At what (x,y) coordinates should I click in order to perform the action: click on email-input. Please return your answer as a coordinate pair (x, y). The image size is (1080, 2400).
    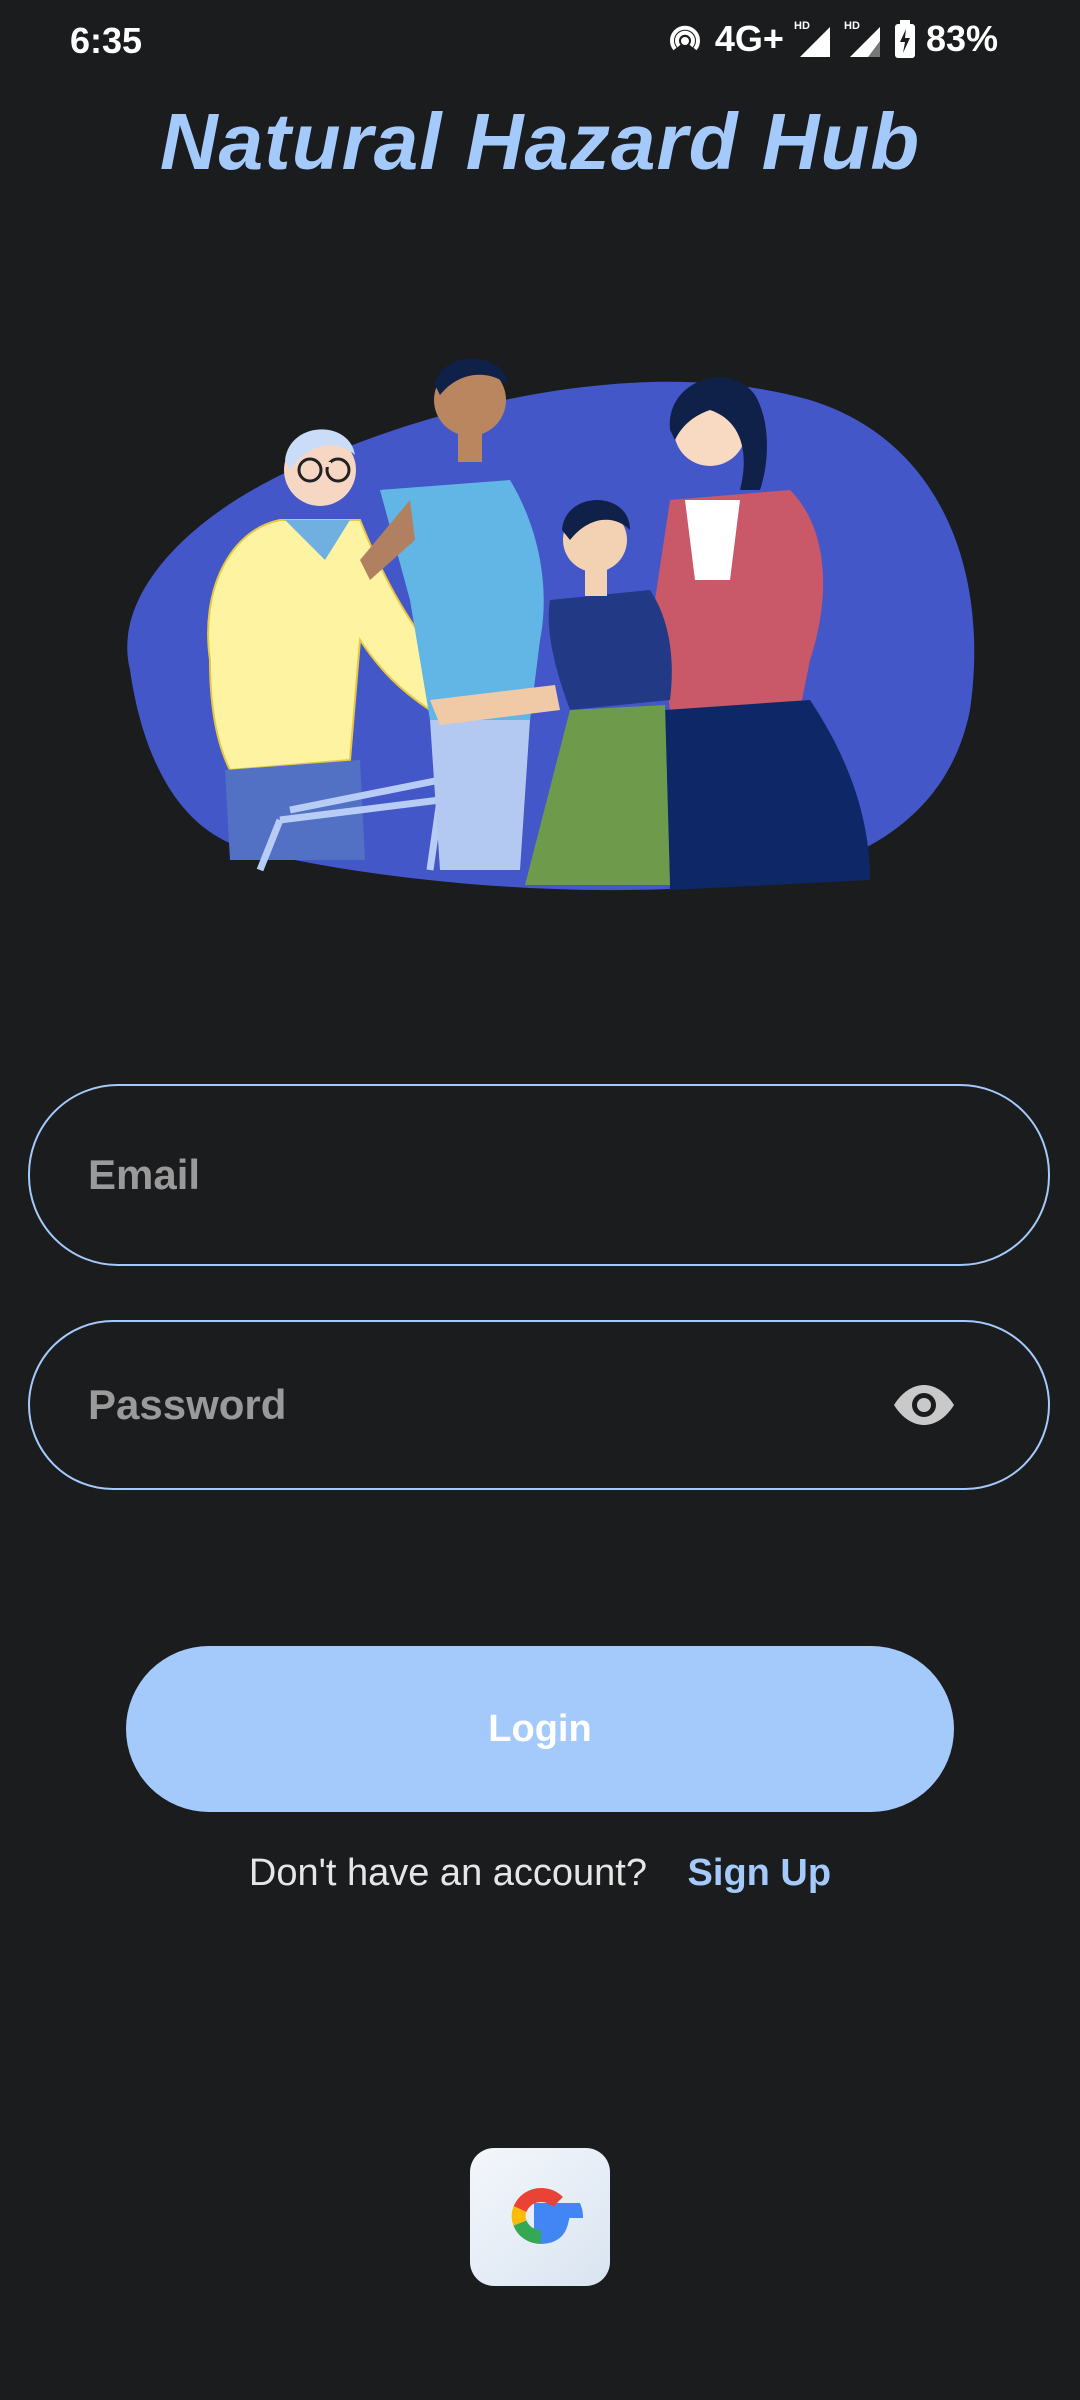
    Looking at the image, I should click on (498, 1175).